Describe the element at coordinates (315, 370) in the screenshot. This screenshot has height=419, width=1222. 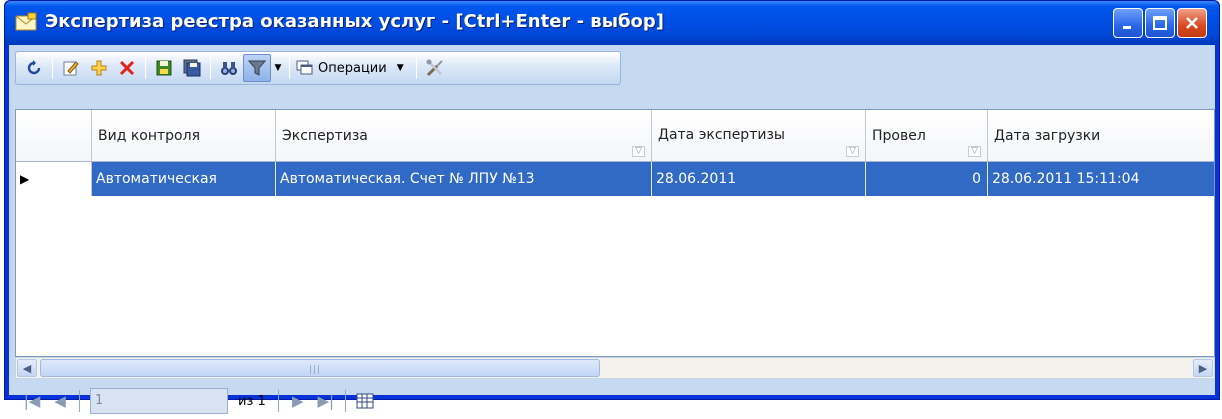
I see `grip-icon: |||` at that location.